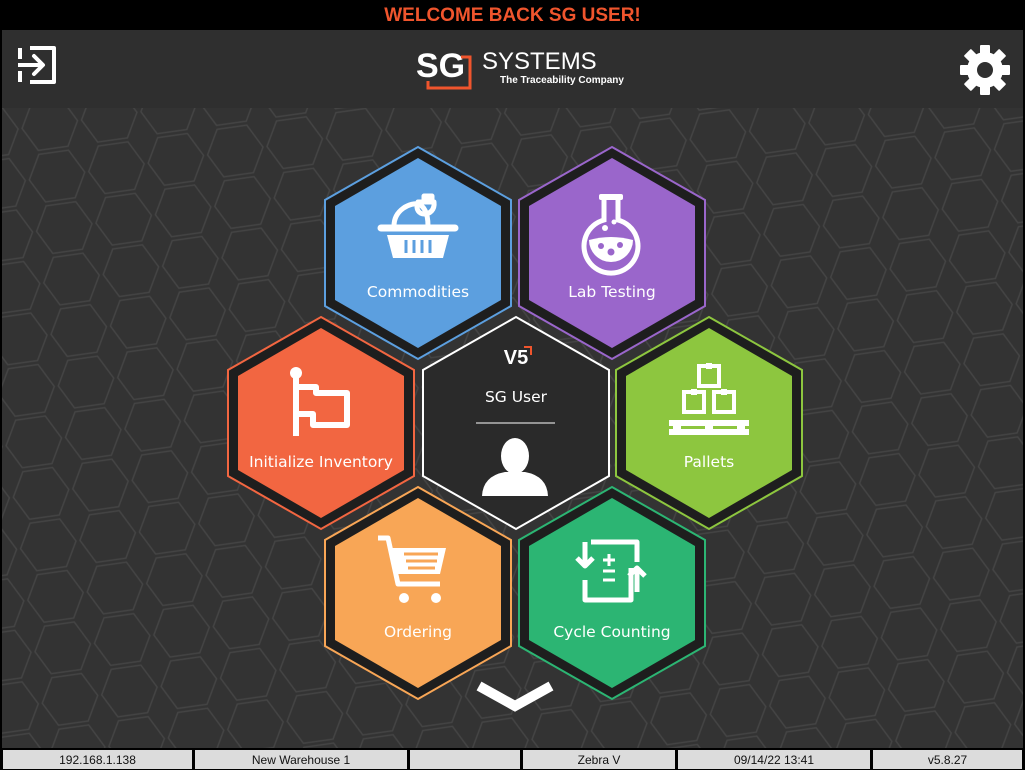 This screenshot has width=1025, height=770. What do you see at coordinates (465, 759) in the screenshot?
I see `status-blank` at bounding box center [465, 759].